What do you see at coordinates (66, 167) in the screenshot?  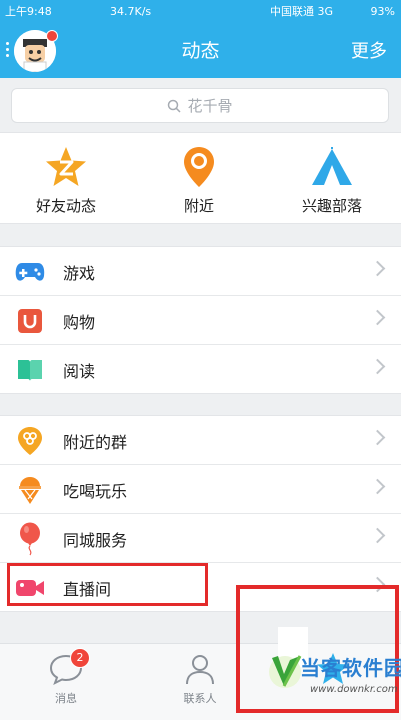 I see `star-z-icon` at bounding box center [66, 167].